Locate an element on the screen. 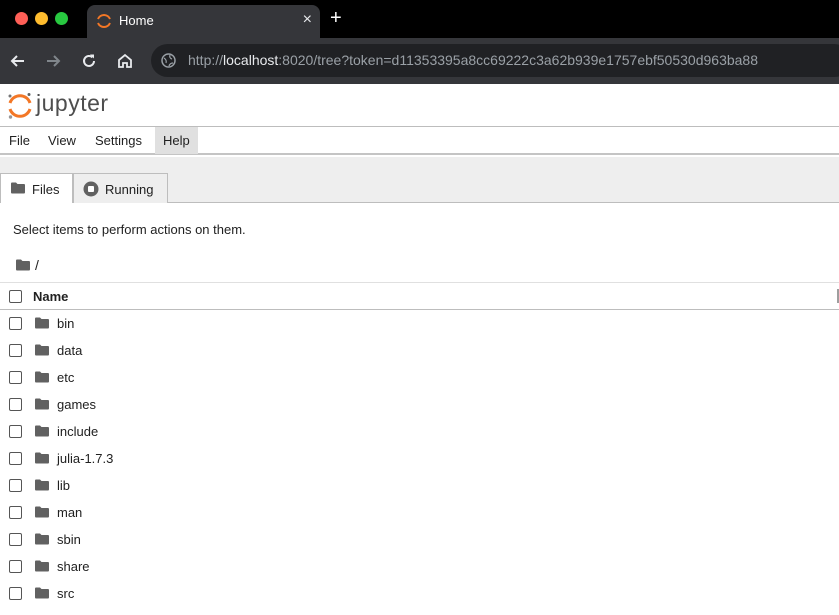 The height and width of the screenshot is (615, 839). select-all-checkbox is located at coordinates (15, 296).